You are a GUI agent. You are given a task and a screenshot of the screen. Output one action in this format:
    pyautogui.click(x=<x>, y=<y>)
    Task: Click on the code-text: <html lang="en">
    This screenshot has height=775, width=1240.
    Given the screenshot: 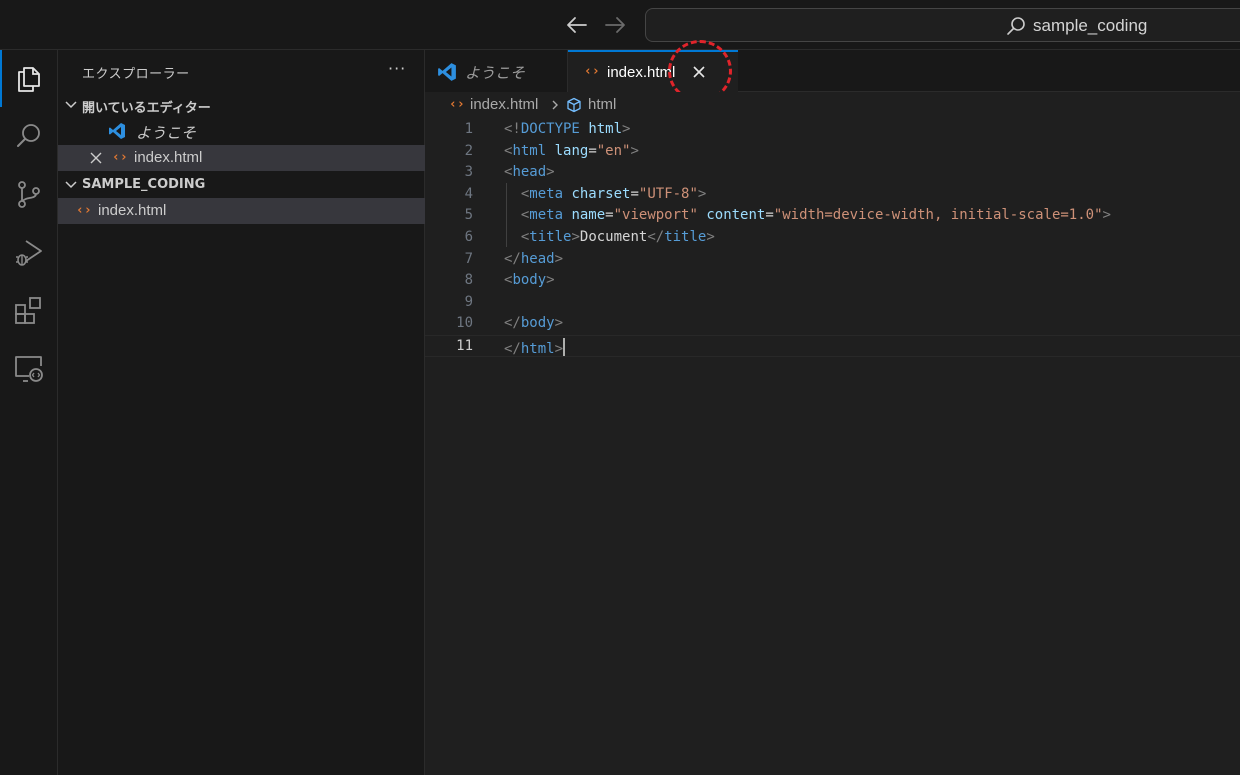 What is the action you would take?
    pyautogui.click(x=571, y=150)
    